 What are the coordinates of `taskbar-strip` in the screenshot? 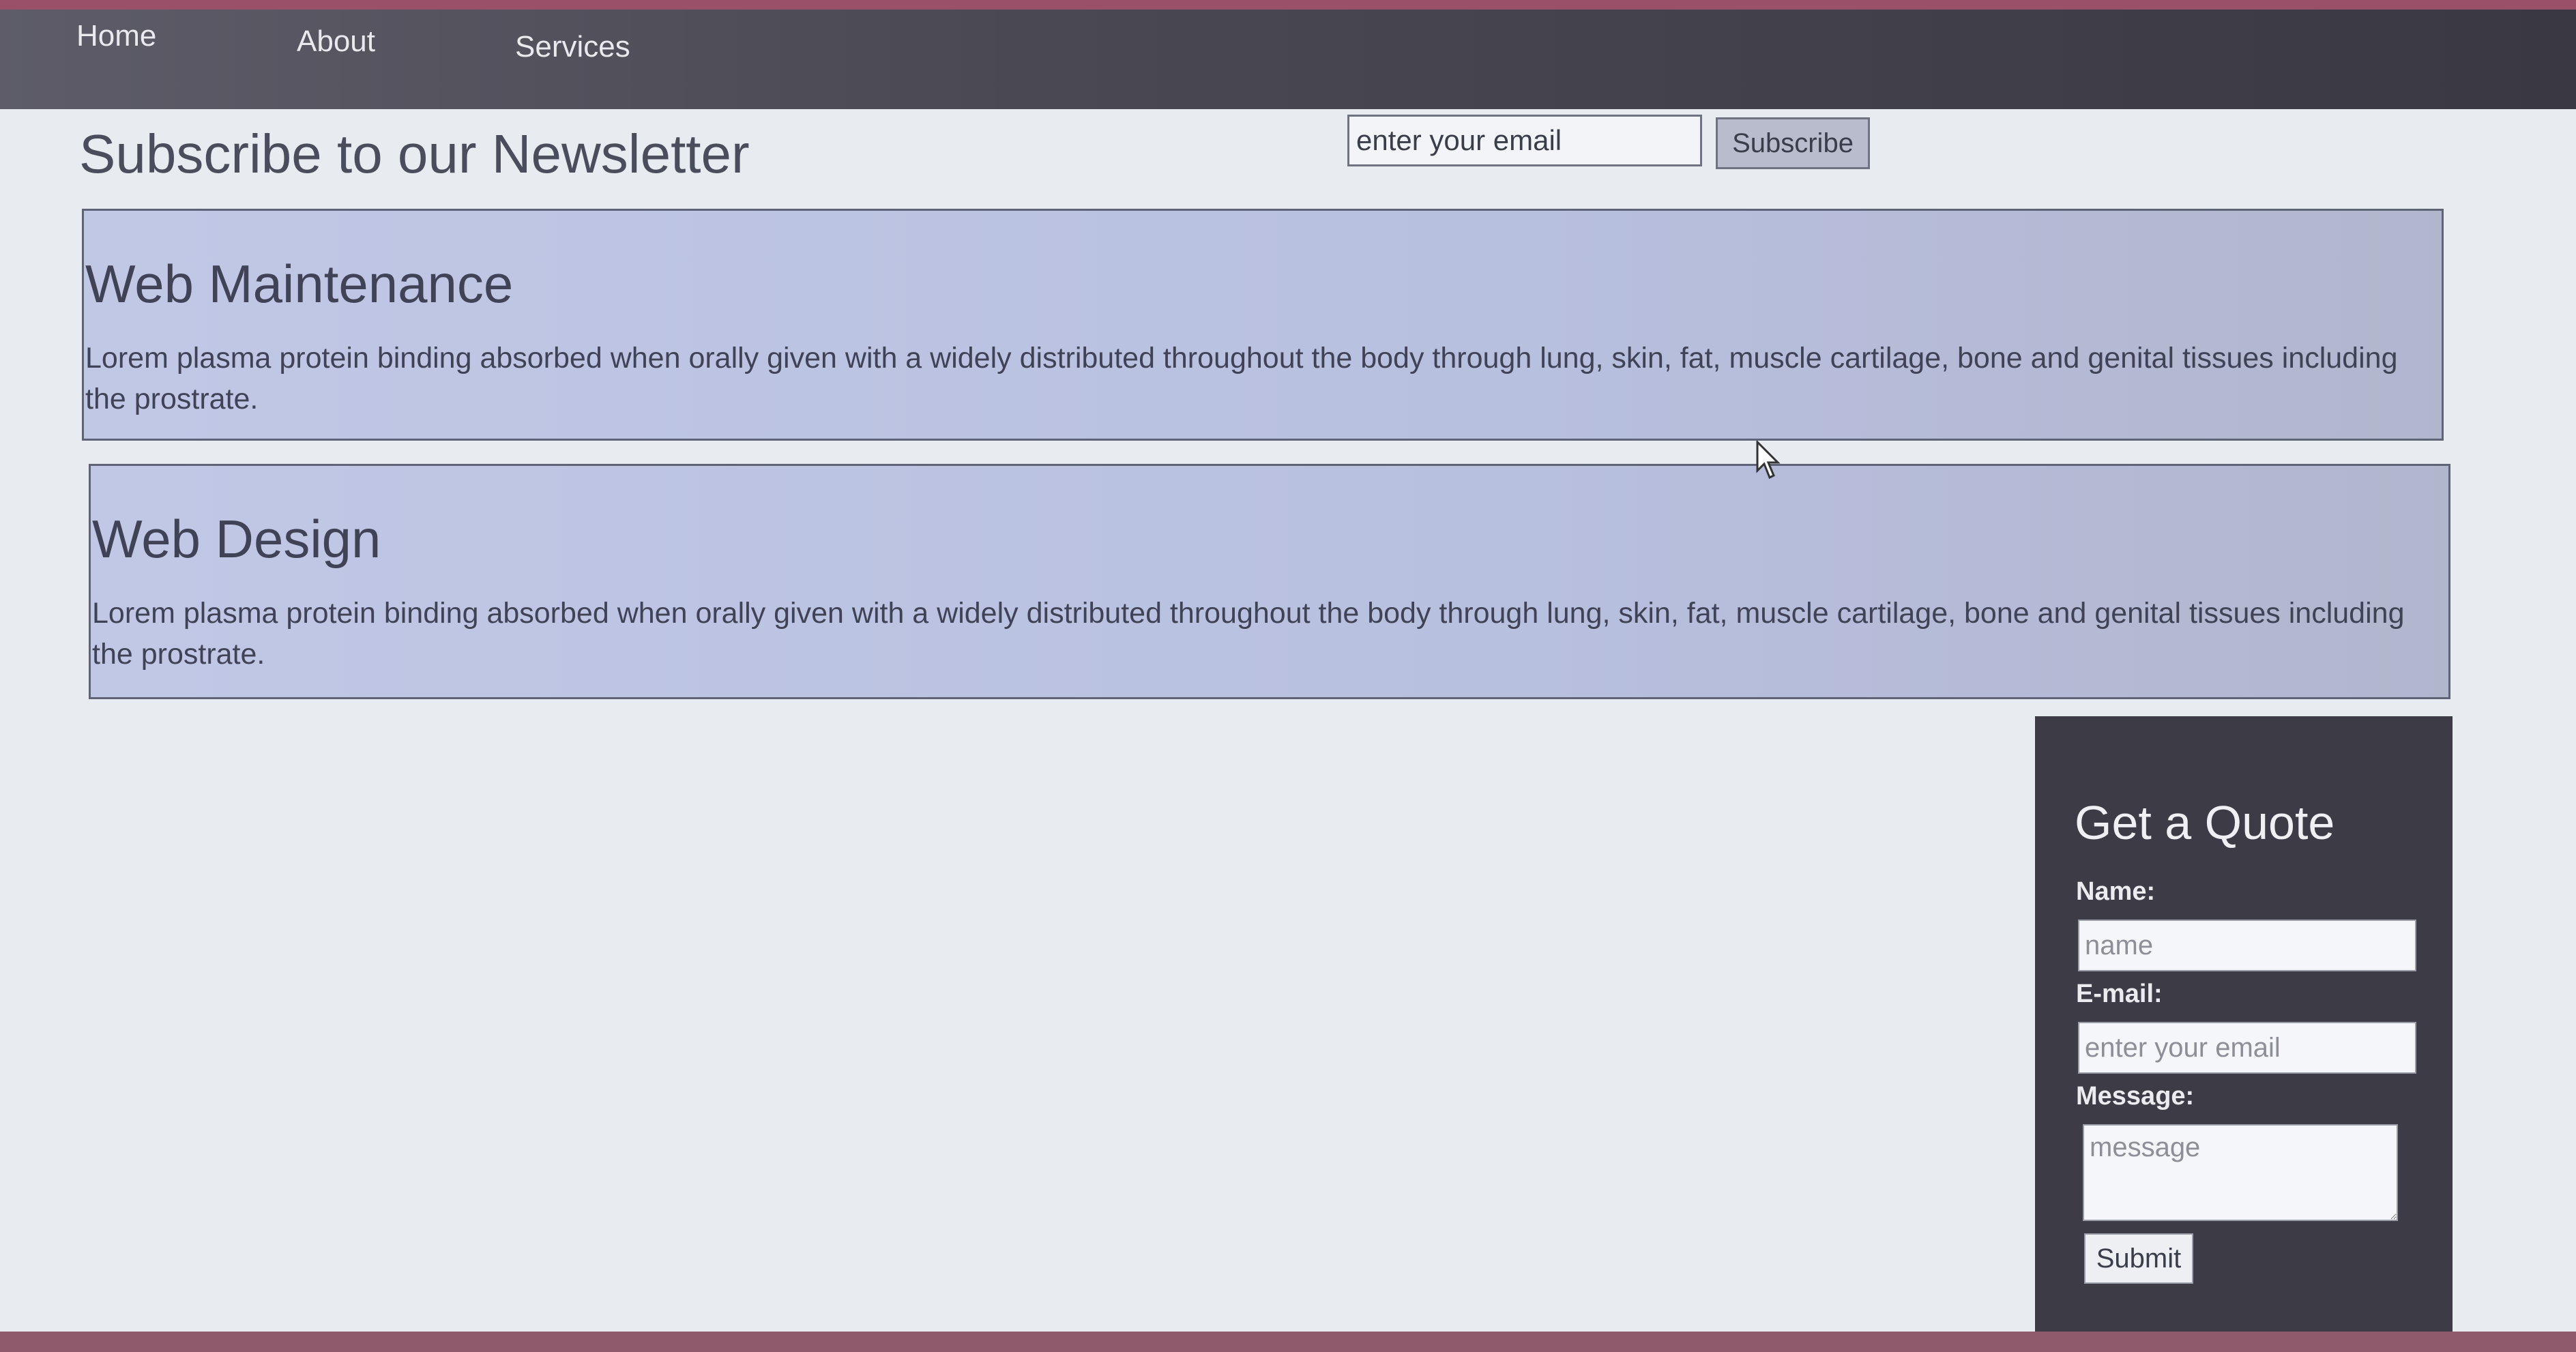 It's located at (1288, 1342).